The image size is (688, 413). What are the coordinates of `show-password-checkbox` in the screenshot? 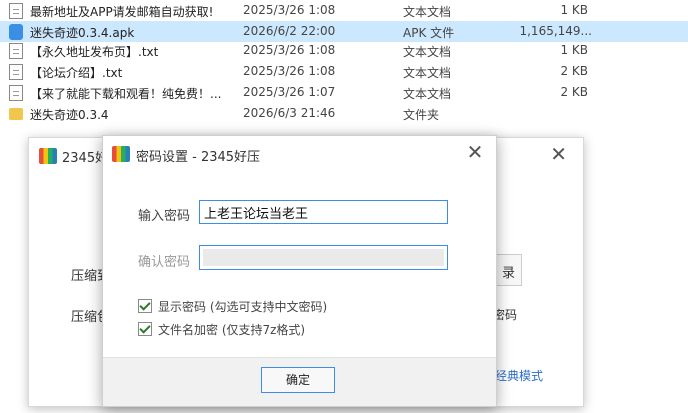 It's located at (145, 306).